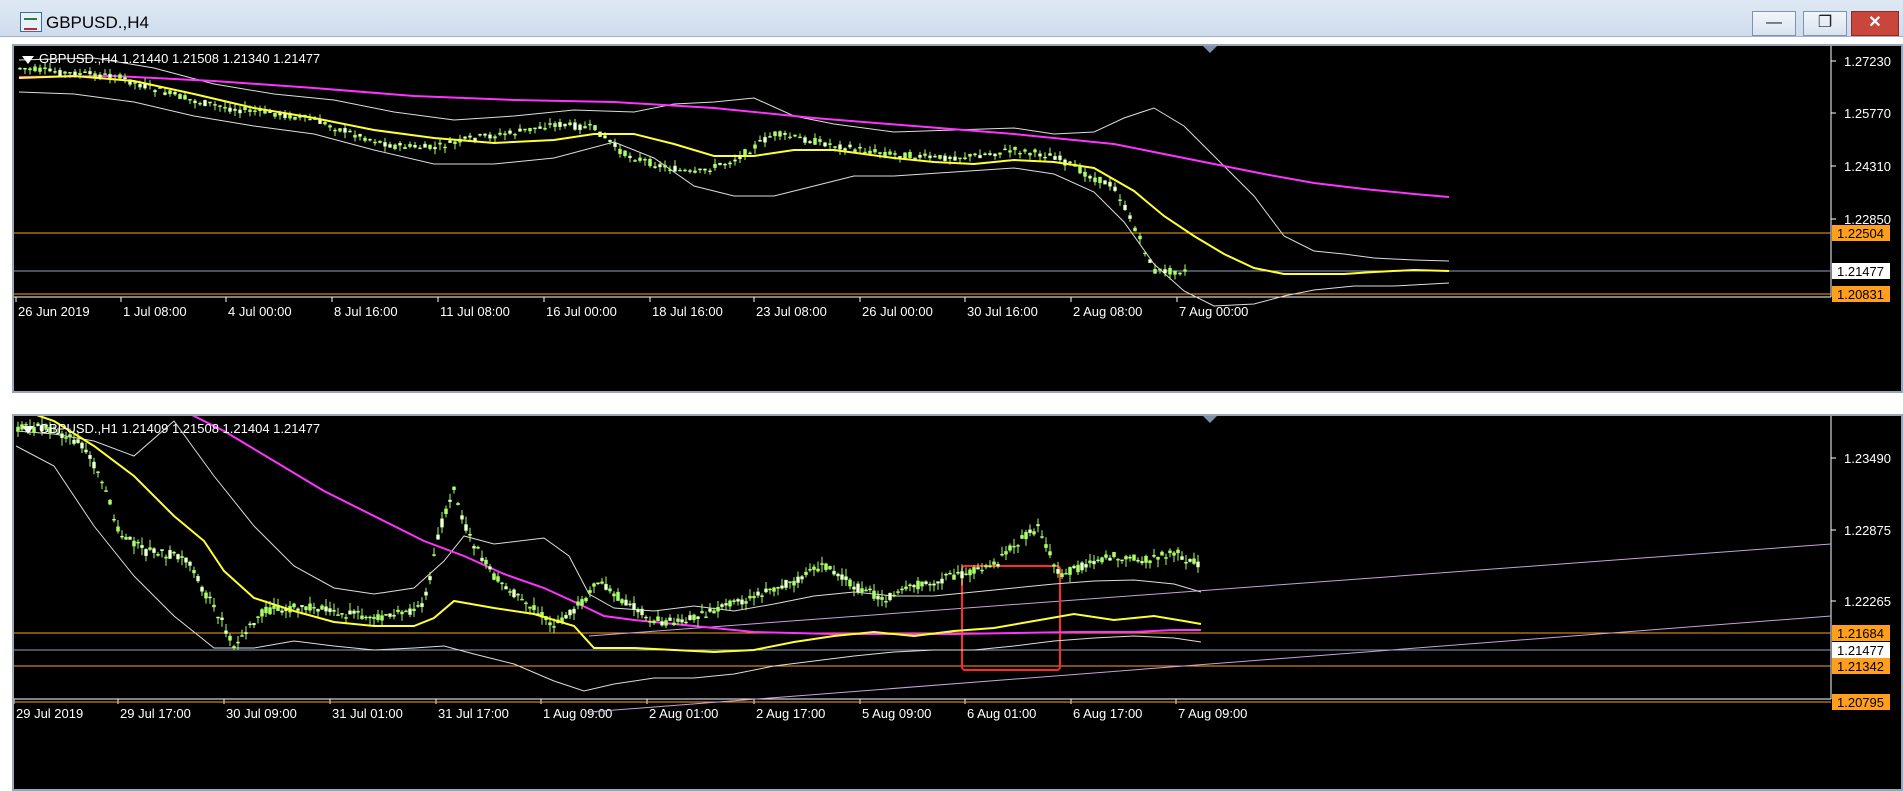 The image size is (1903, 791). I want to click on highlight-rectangle, so click(1011, 618).